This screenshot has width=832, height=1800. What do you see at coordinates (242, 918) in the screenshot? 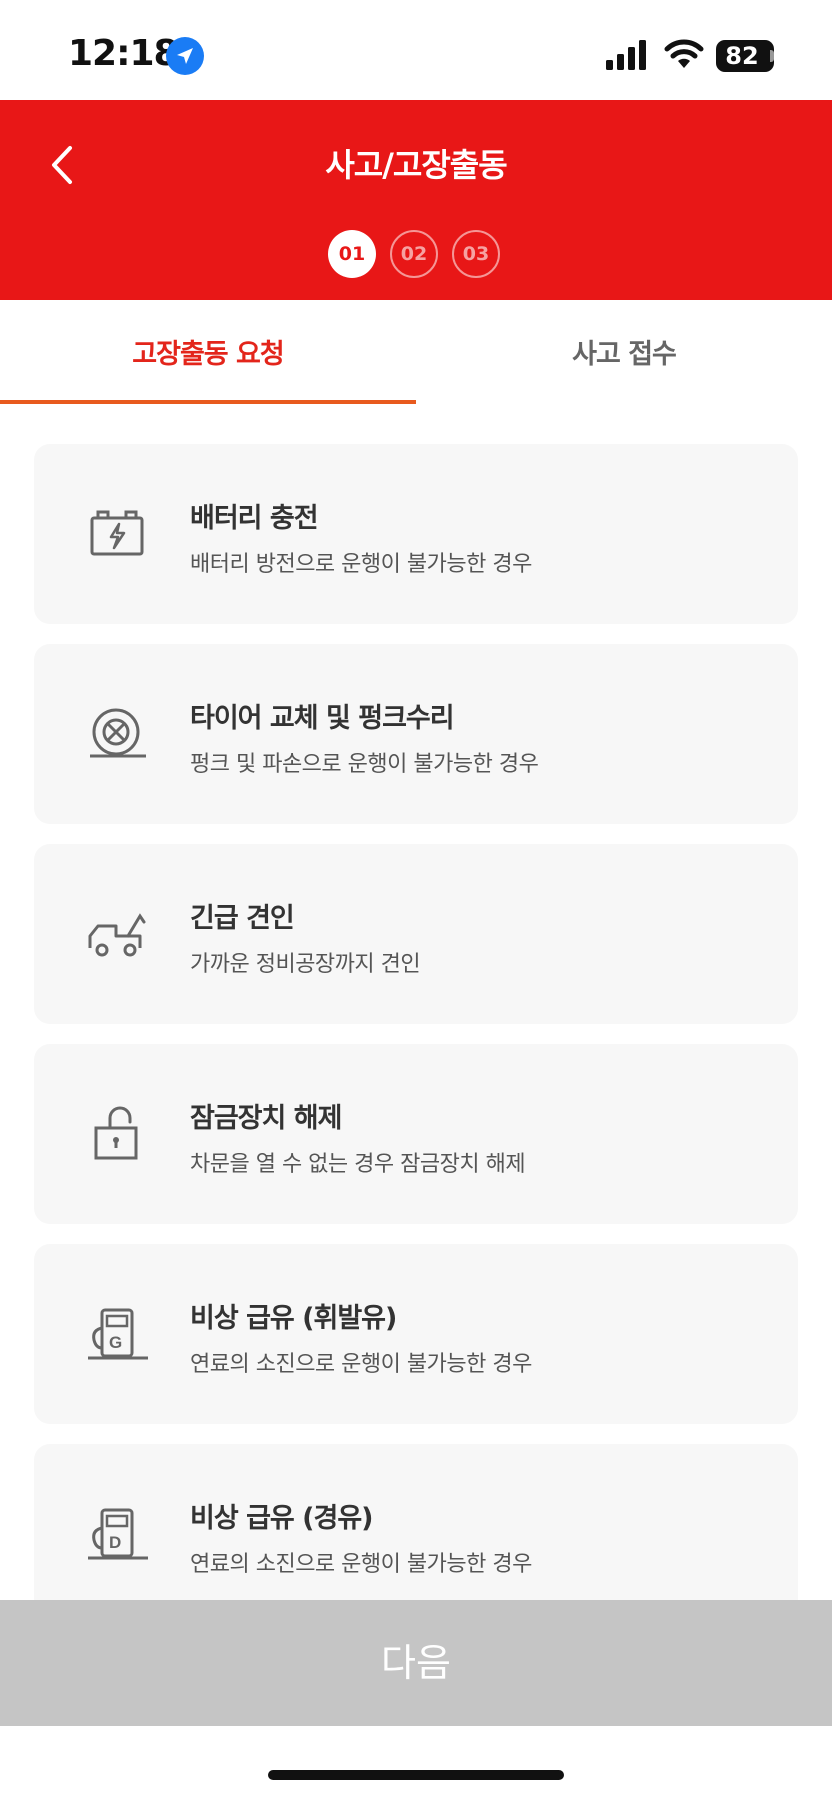
I see `service-title: 긴급 견인` at bounding box center [242, 918].